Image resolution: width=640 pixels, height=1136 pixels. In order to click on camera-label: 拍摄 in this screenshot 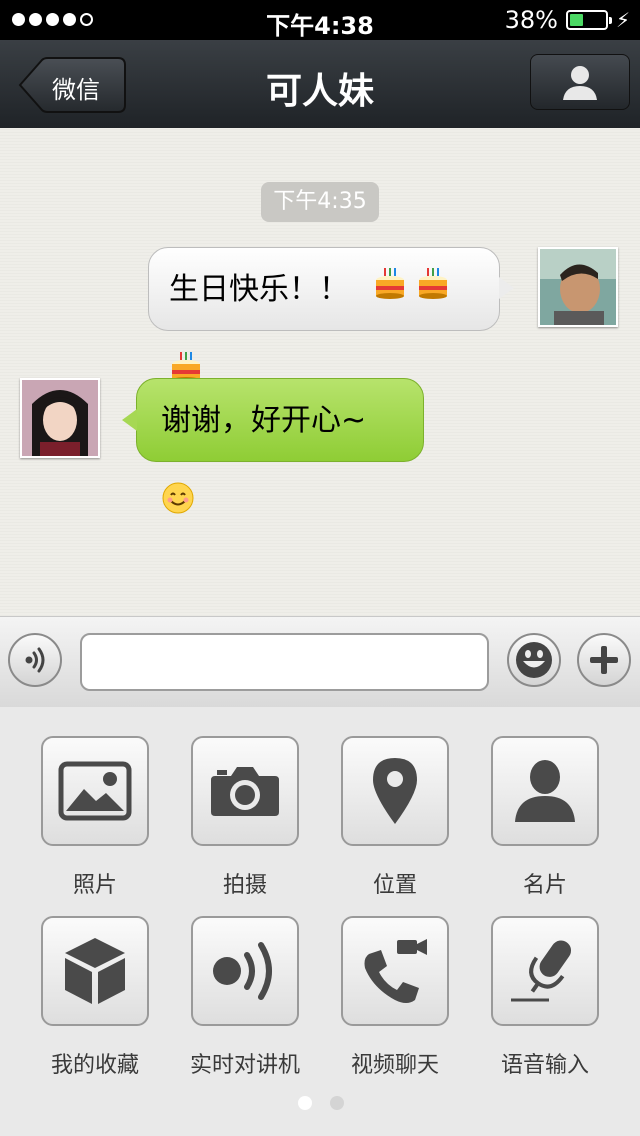, I will do `click(244, 885)`.